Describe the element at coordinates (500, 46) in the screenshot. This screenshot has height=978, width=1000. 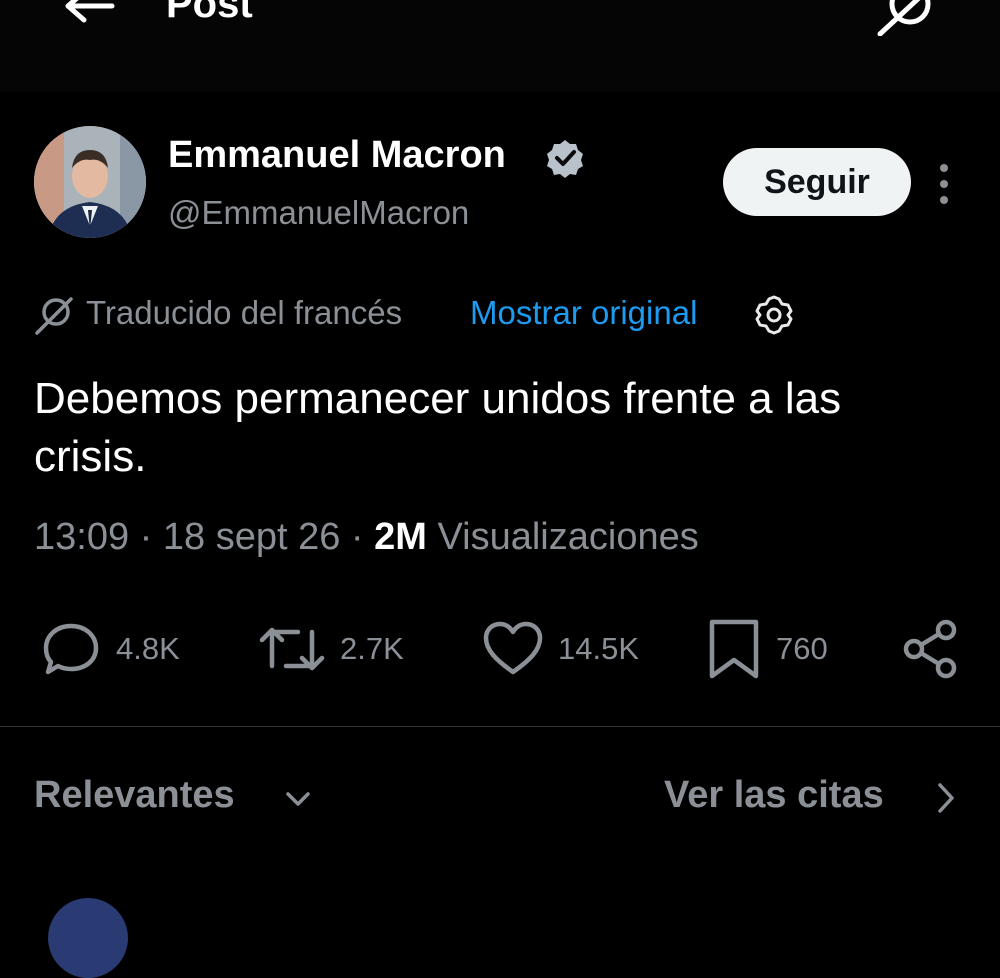
I see `top-bar` at that location.